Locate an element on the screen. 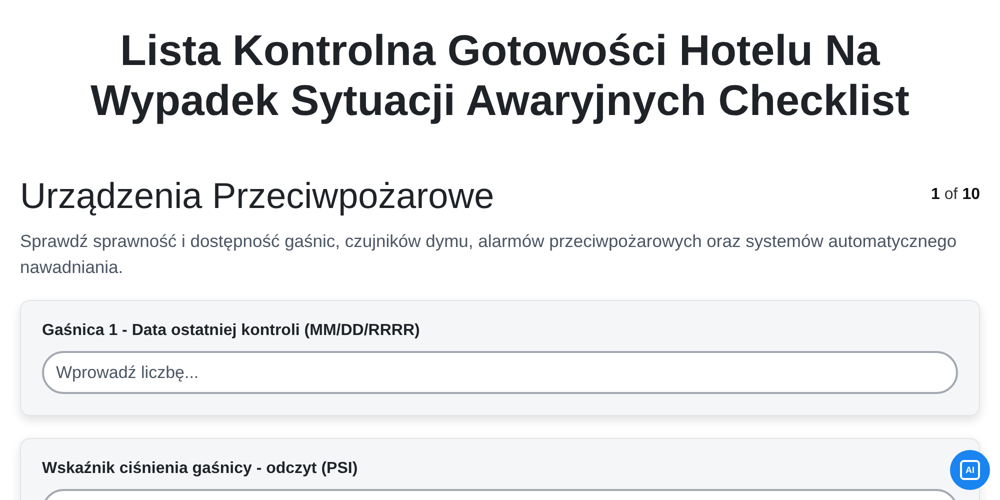 The height and width of the screenshot is (500, 1000). question-label: Wskaźnik ciśnienia gaśnicy - odczyt (PSI) is located at coordinates (200, 469).